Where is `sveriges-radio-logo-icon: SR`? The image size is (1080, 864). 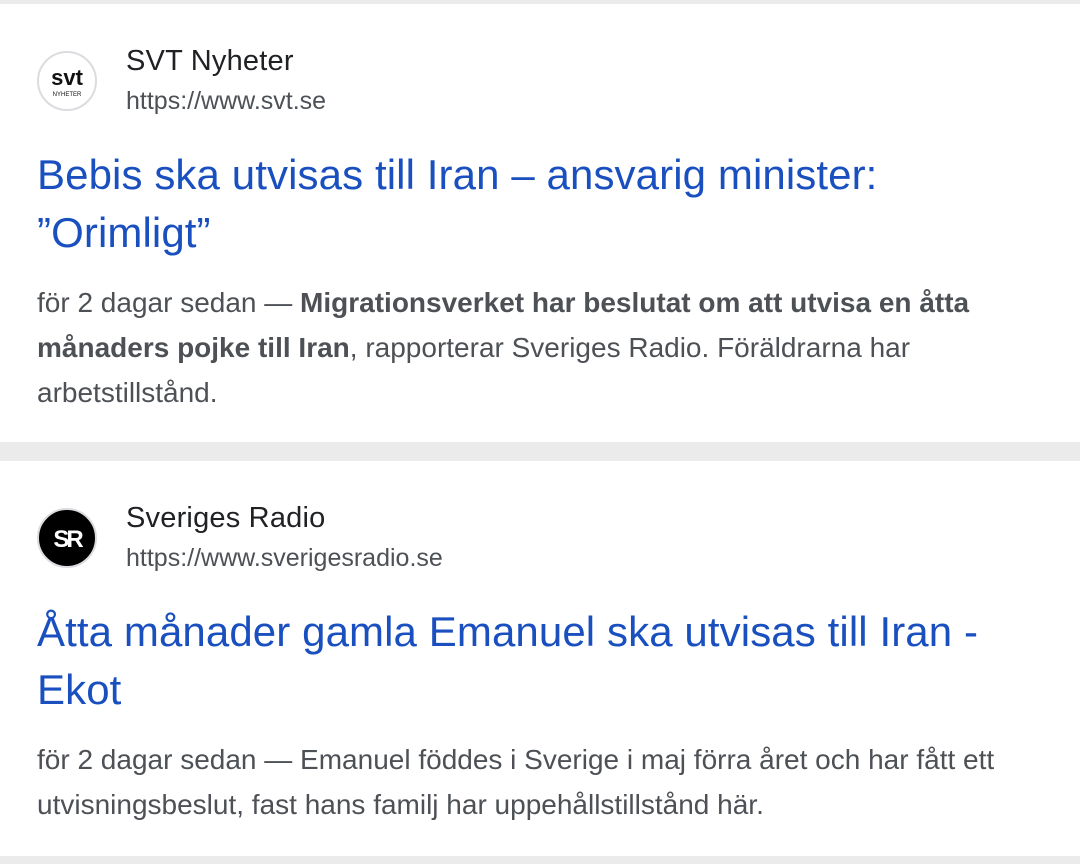
sveriges-radio-logo-icon: SR is located at coordinates (67, 538).